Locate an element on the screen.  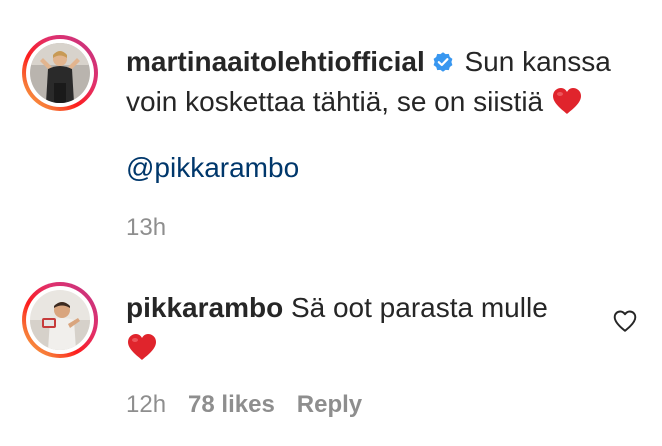
mention-link: @pikkarambo is located at coordinates (212, 168).